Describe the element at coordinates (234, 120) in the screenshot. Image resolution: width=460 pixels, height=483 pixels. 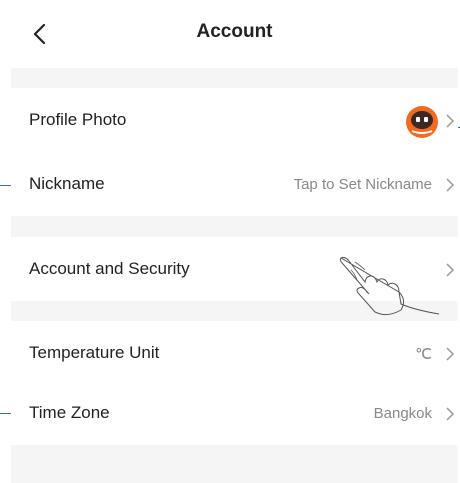
I see `profile-photo-row: Profile Photo` at that location.